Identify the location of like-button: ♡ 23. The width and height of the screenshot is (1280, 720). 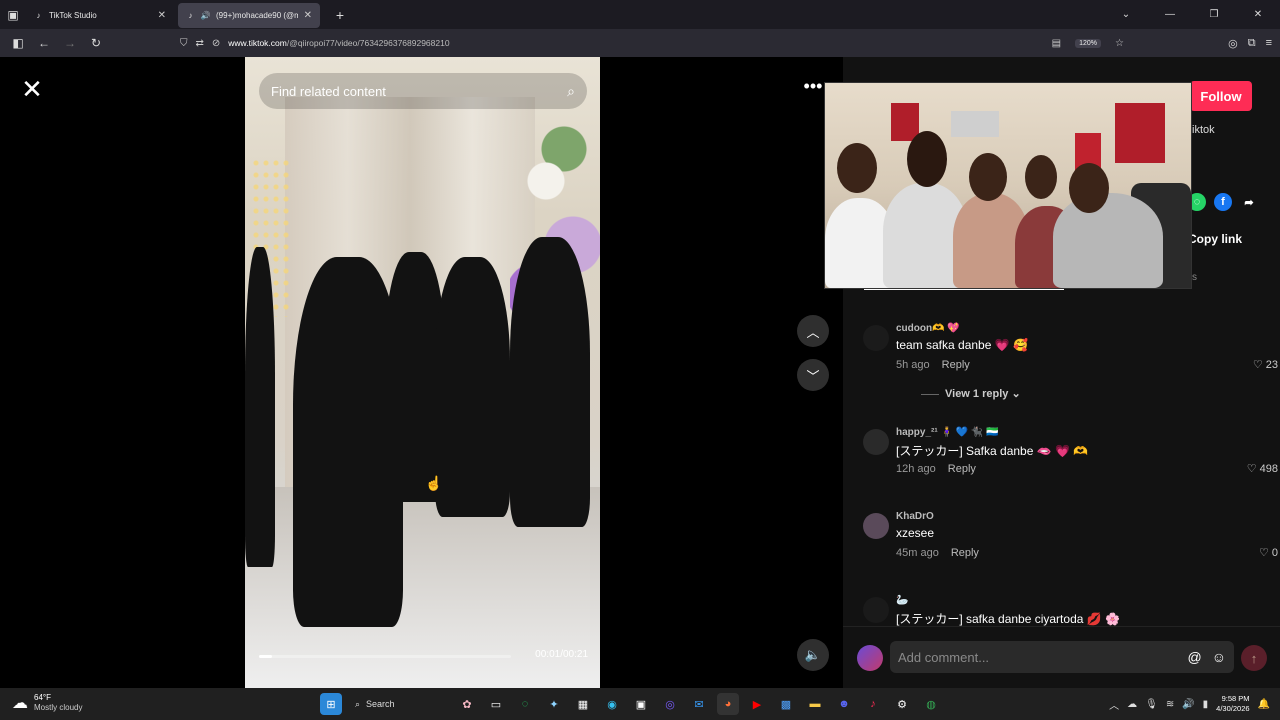
(1265, 364).